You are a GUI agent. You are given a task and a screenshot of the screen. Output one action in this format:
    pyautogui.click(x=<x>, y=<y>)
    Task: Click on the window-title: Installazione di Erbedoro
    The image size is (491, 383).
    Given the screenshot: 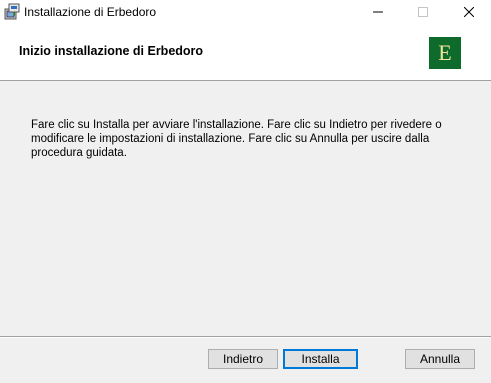 What is the action you would take?
    pyautogui.click(x=90, y=12)
    